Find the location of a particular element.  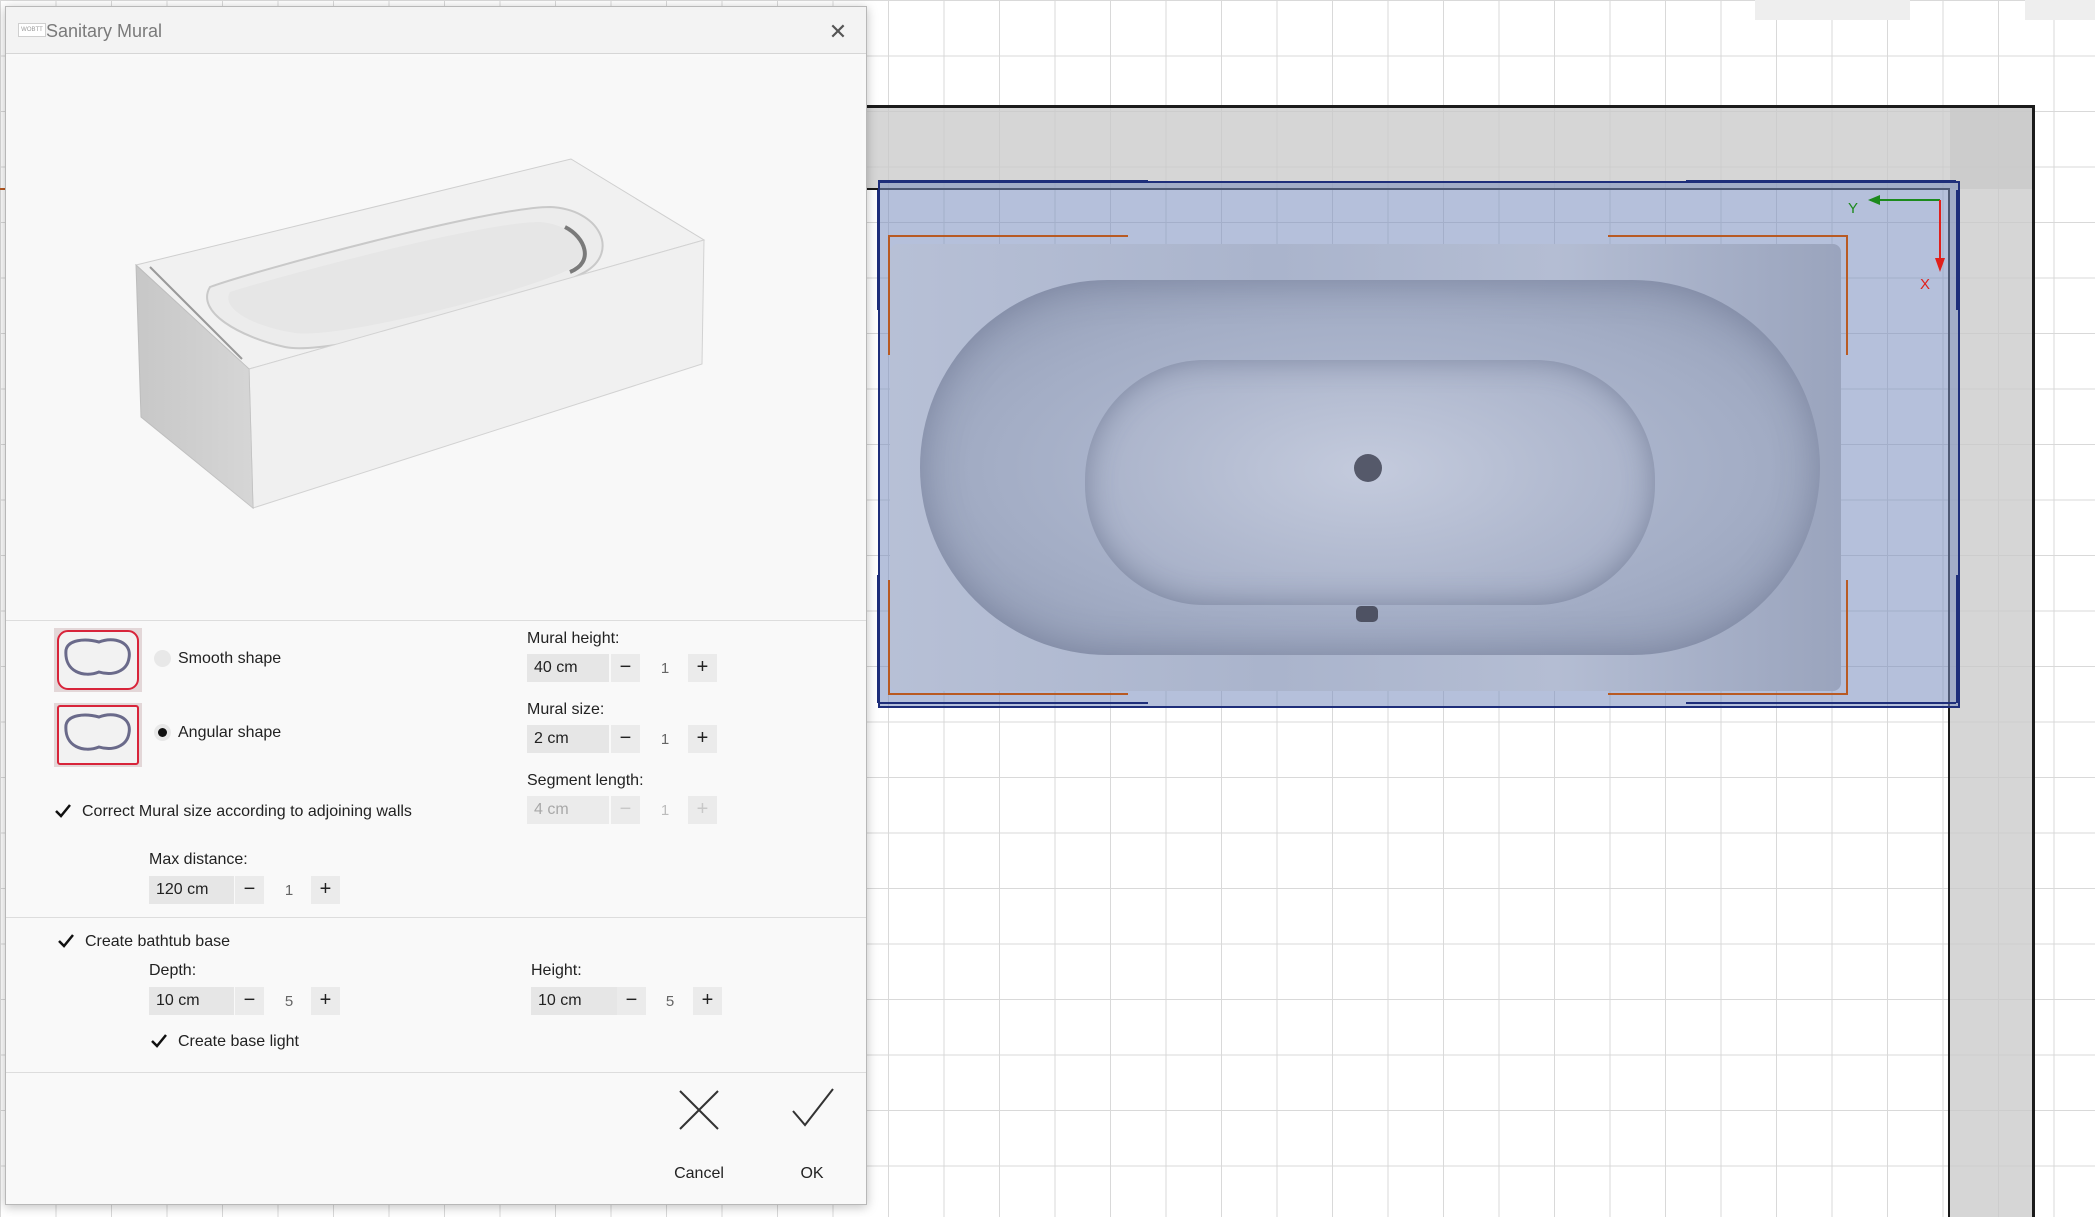

bathtub-basin is located at coordinates (1370, 482).